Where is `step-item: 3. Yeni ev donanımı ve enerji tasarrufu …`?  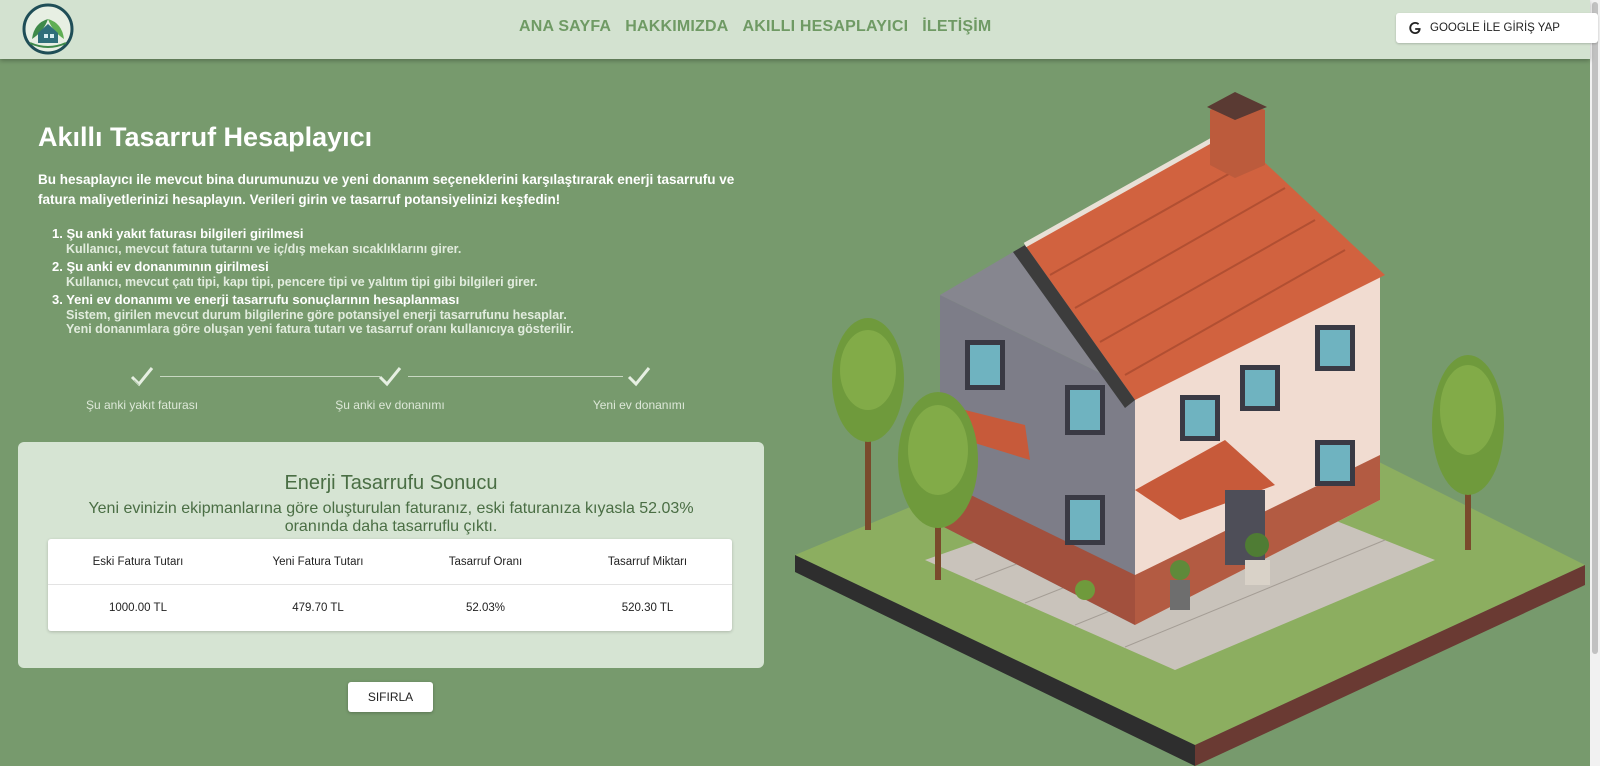 step-item: 3. Yeni ev donanımı ve enerji tasarrufu … is located at coordinates (402, 314).